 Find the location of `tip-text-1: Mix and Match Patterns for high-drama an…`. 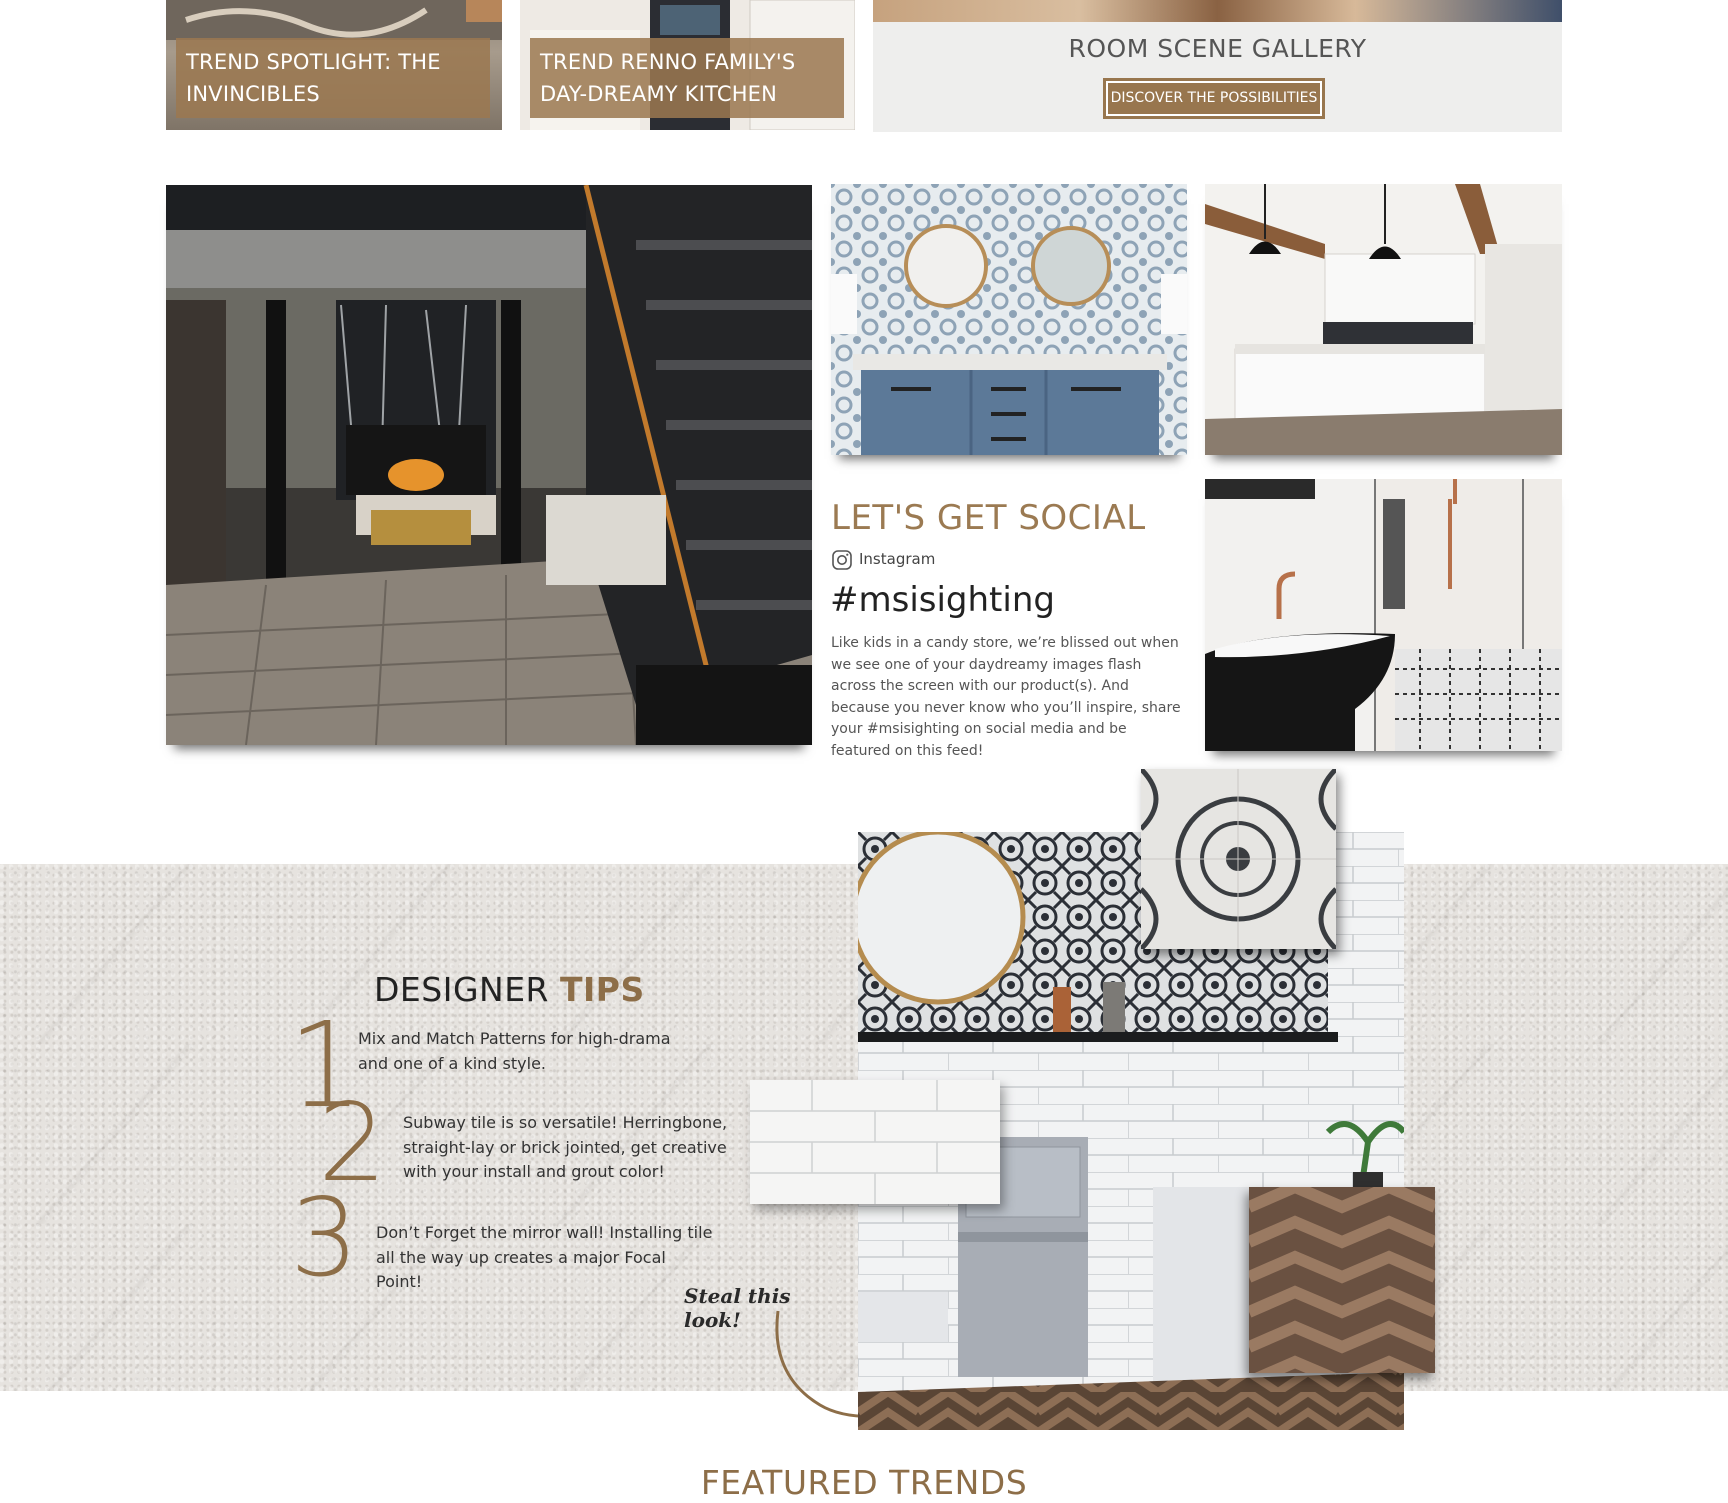

tip-text-1: Mix and Match Patterns for high-drama an… is located at coordinates (518, 1051).